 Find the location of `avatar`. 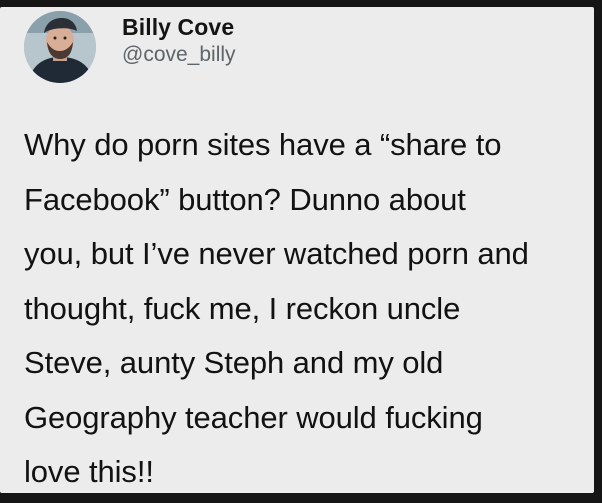

avatar is located at coordinates (60, 47).